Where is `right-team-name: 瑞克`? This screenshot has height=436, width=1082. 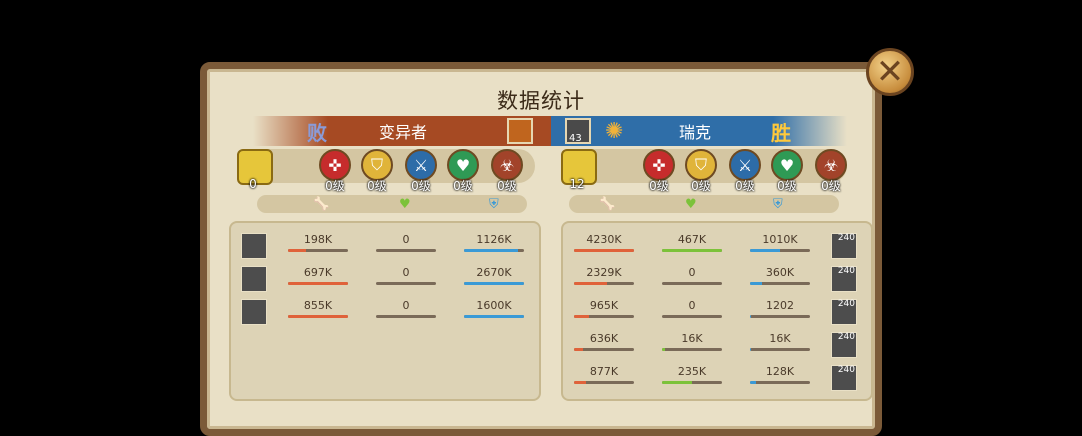 right-team-name: 瑞克 is located at coordinates (695, 132).